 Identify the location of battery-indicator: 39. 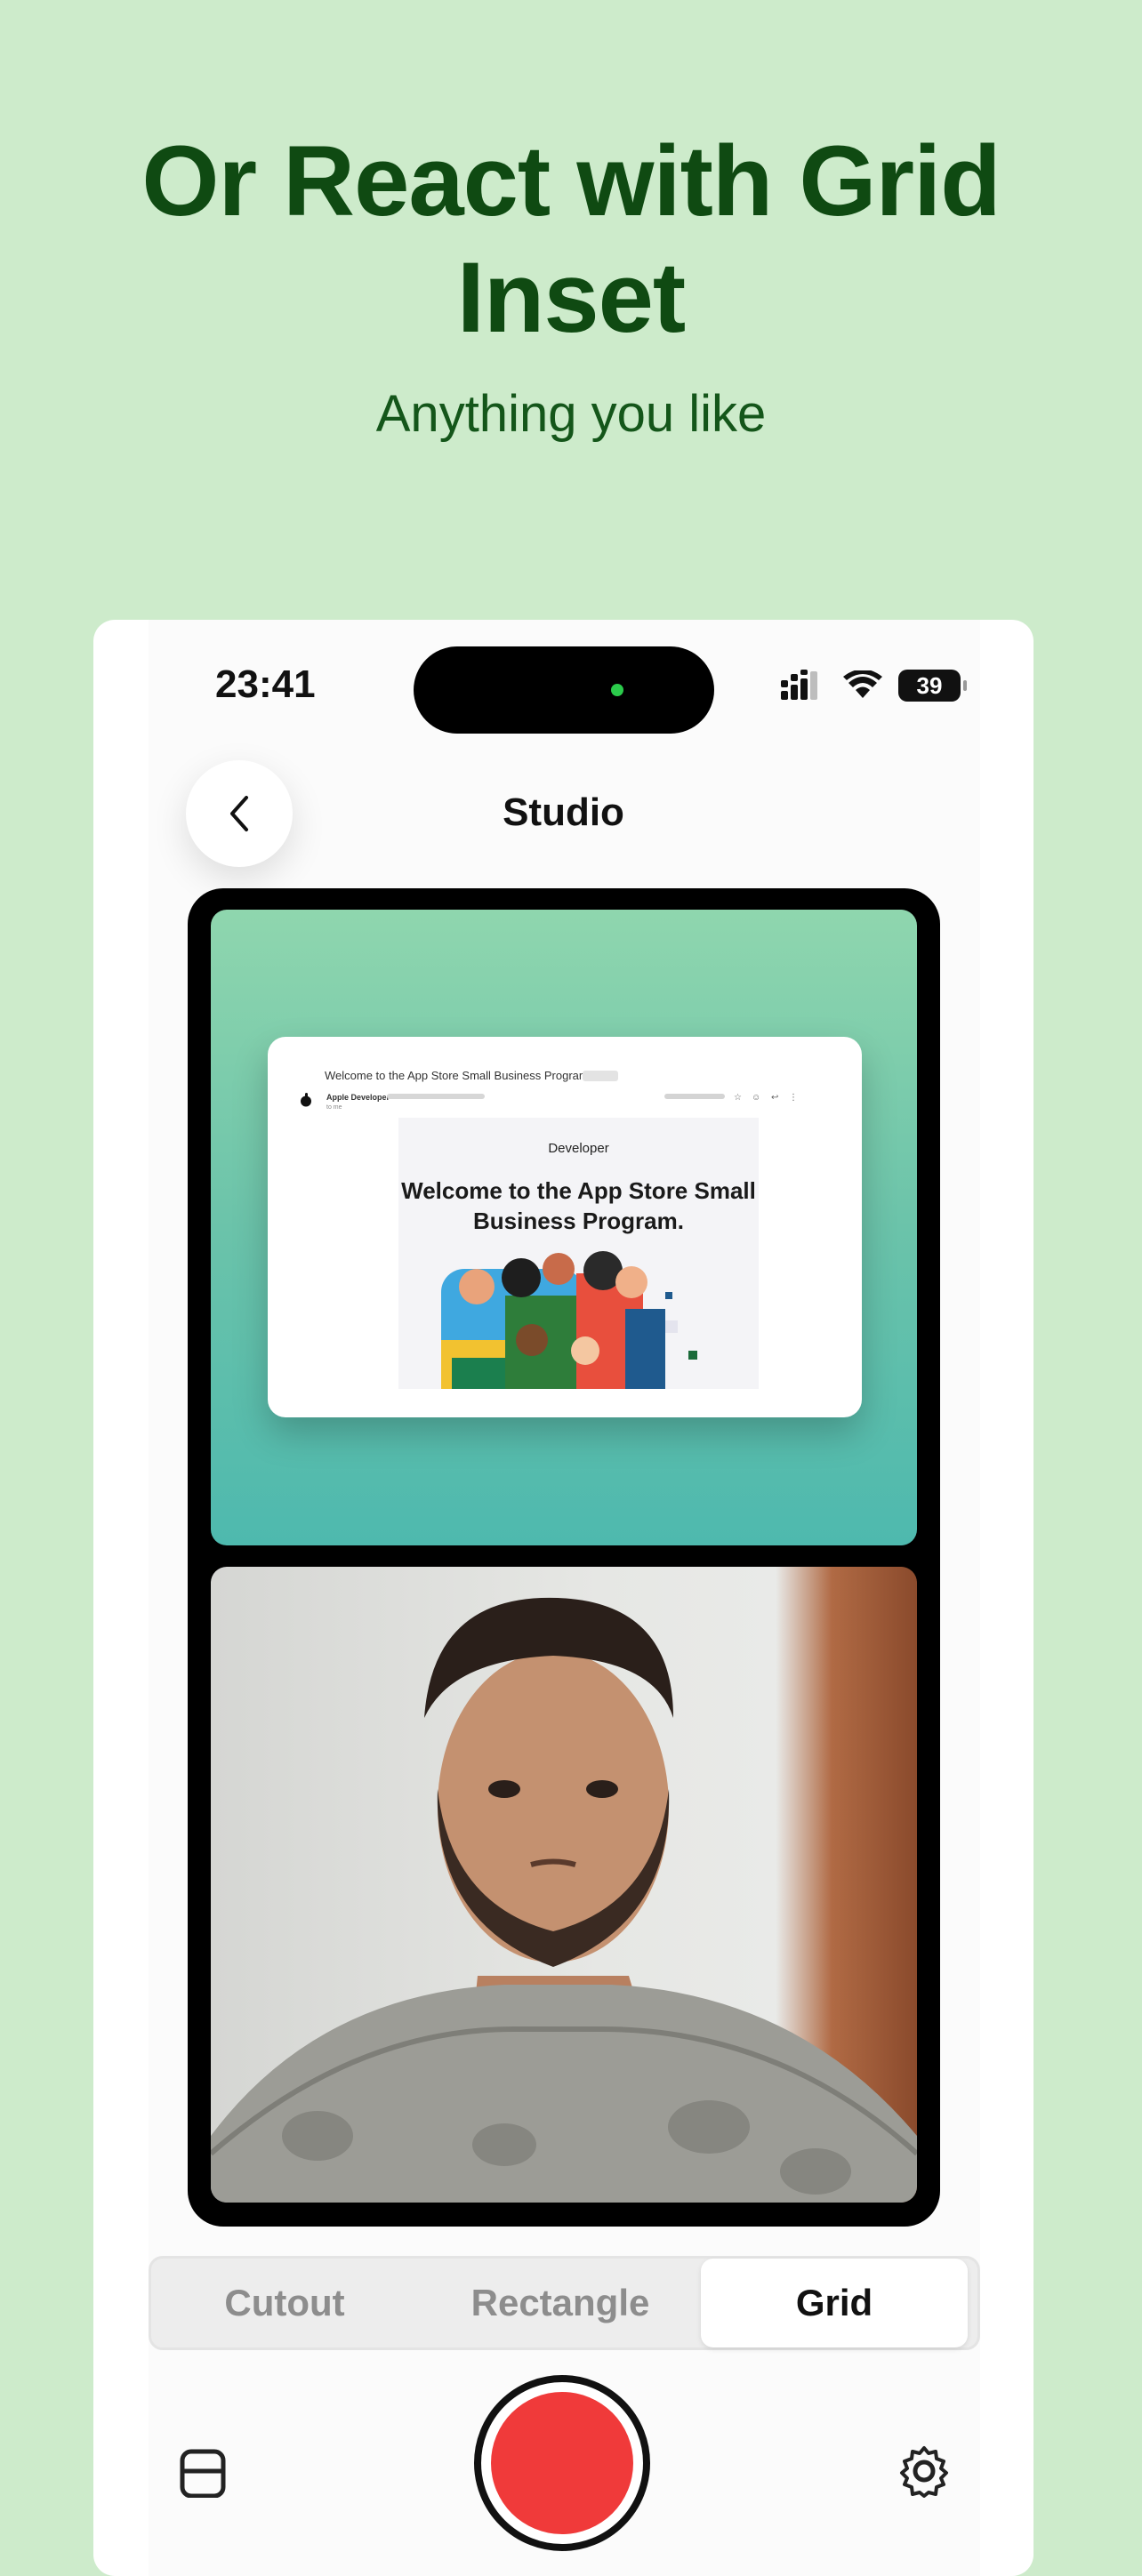
(932, 686).